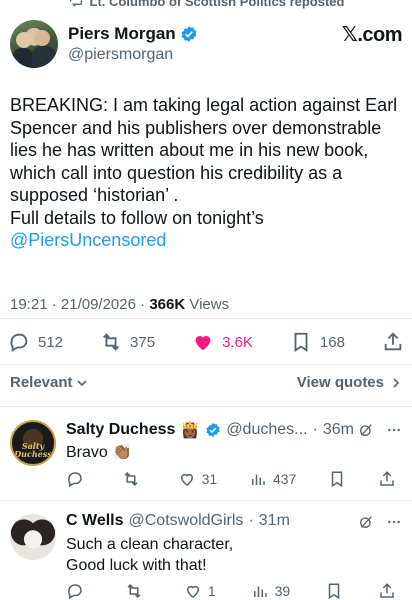 Image resolution: width=412 pixels, height=600 pixels. Describe the element at coordinates (34, 44) in the screenshot. I see `author-avatar` at that location.